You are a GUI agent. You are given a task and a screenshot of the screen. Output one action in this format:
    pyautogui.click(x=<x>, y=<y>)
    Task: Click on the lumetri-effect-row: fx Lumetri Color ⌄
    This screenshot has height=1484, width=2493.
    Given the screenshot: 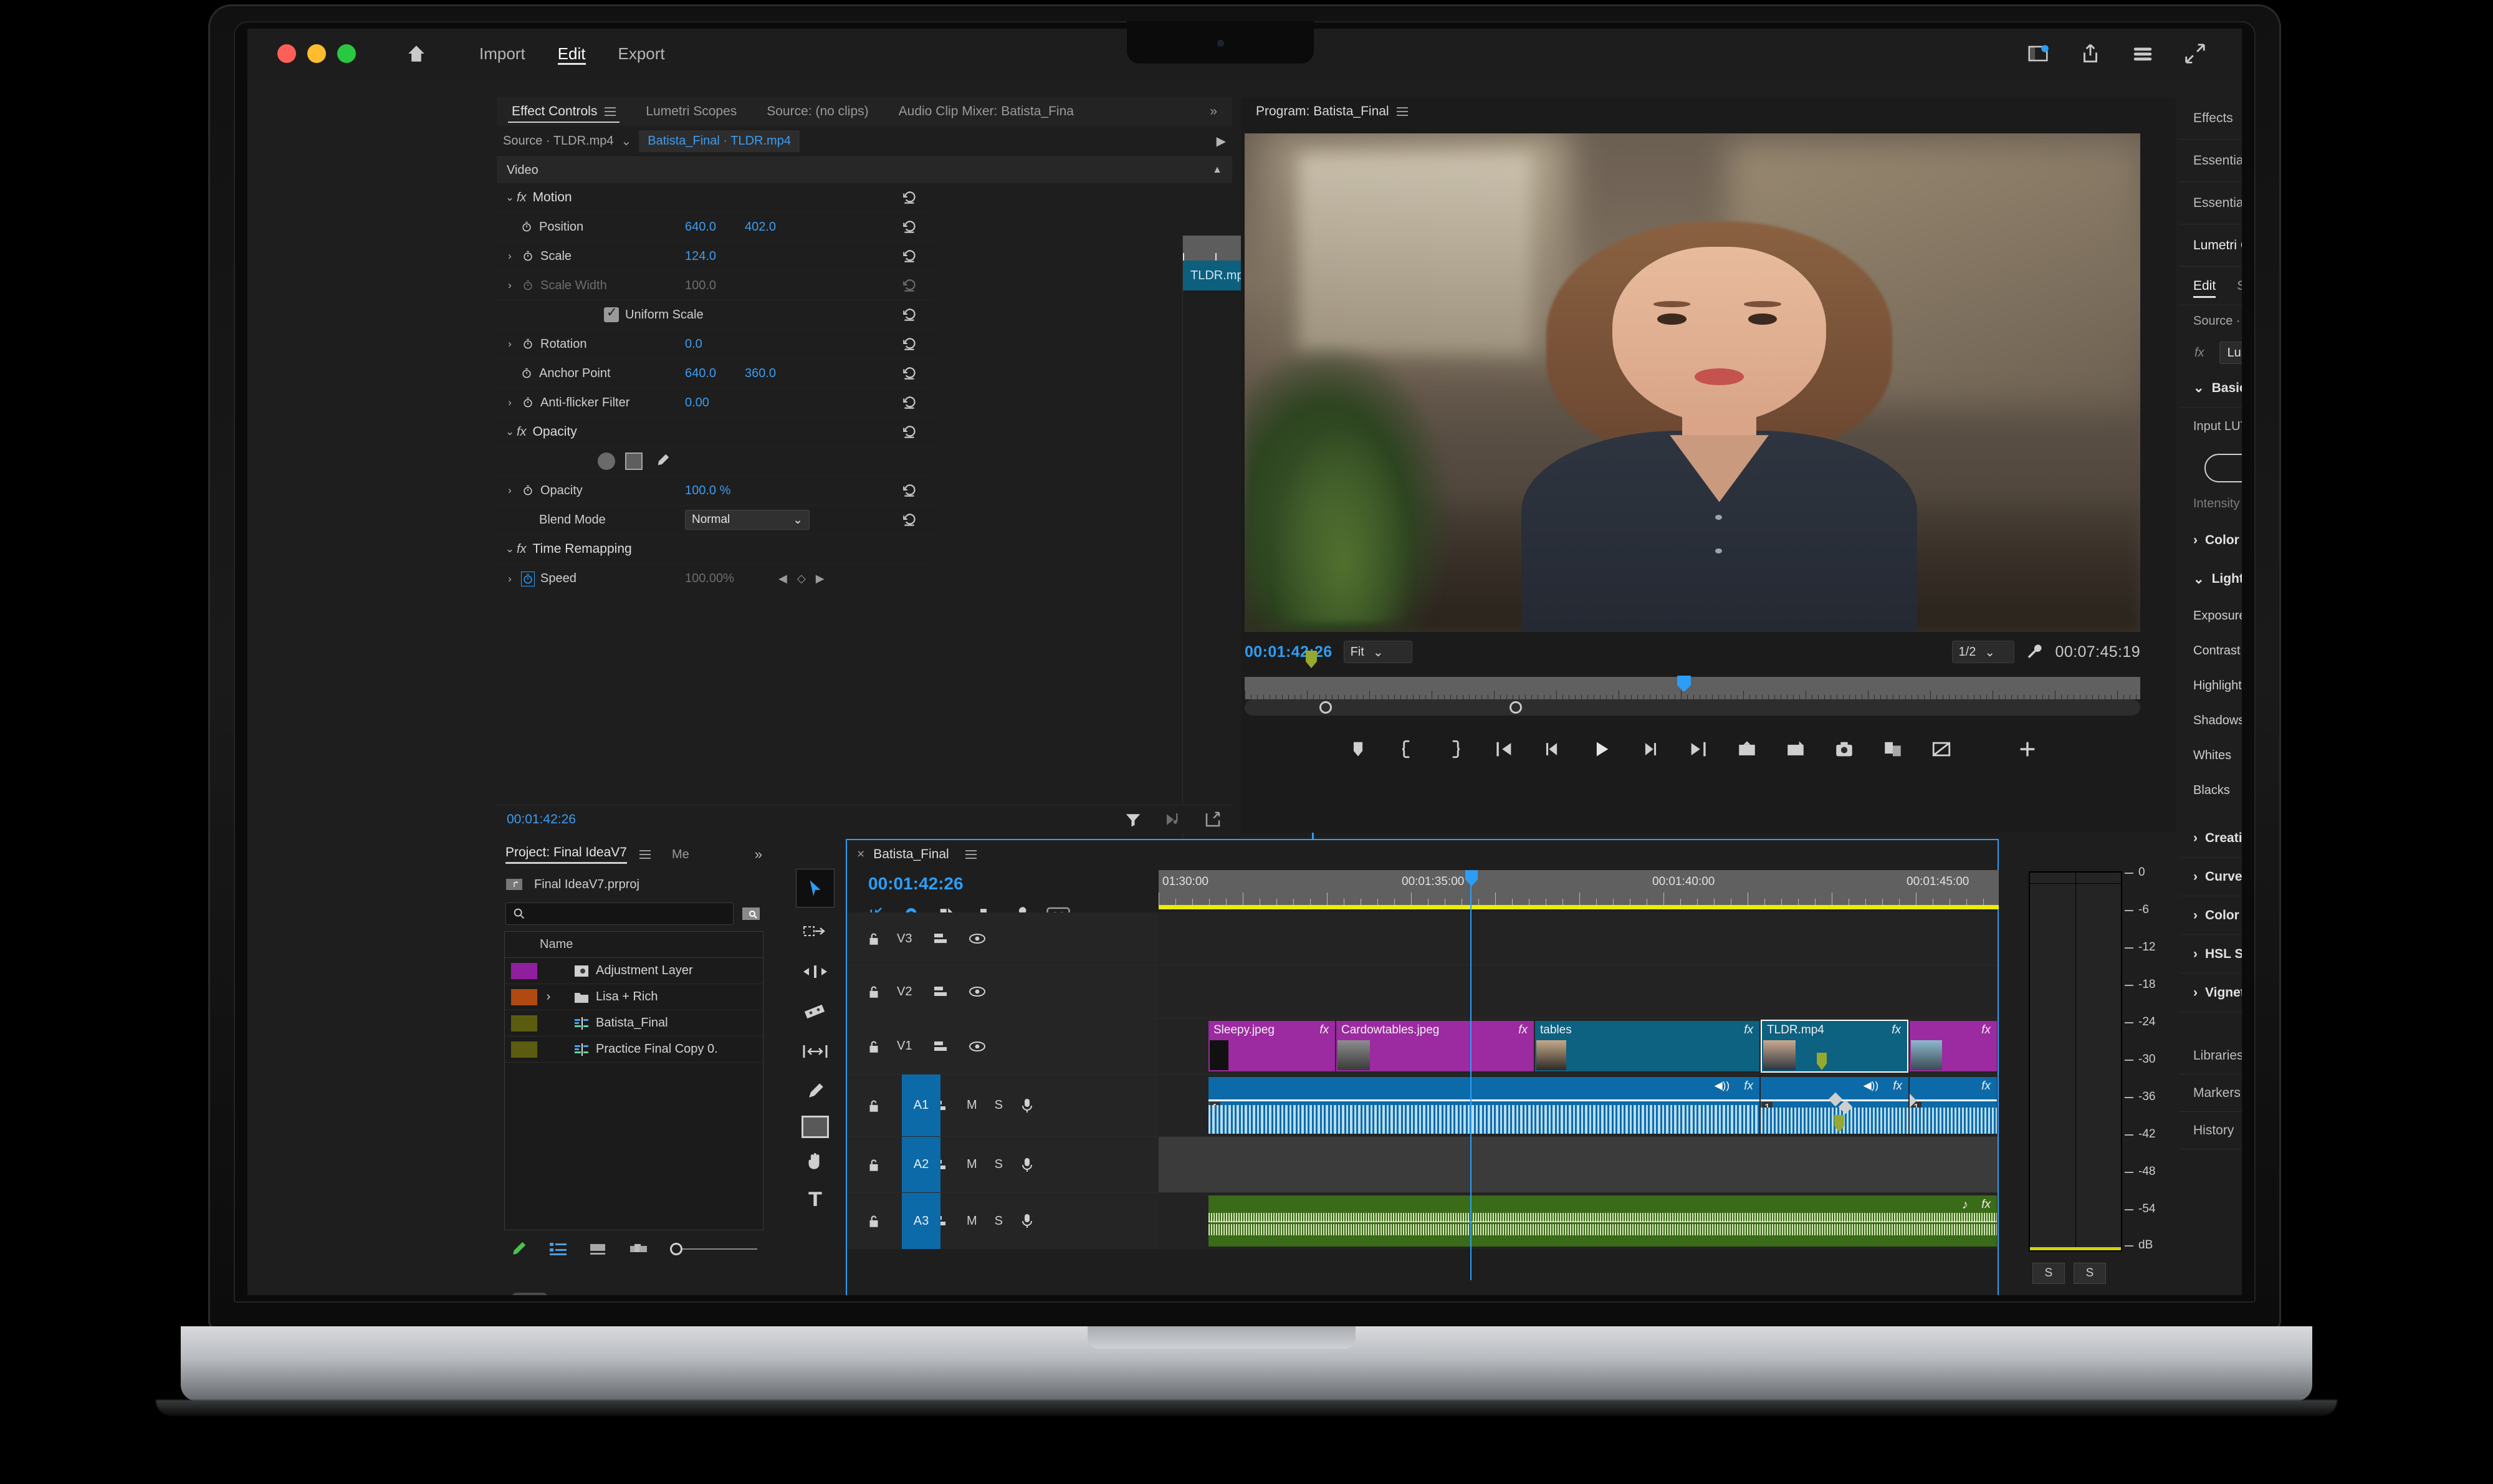 What is the action you would take?
    pyautogui.click(x=2211, y=353)
    